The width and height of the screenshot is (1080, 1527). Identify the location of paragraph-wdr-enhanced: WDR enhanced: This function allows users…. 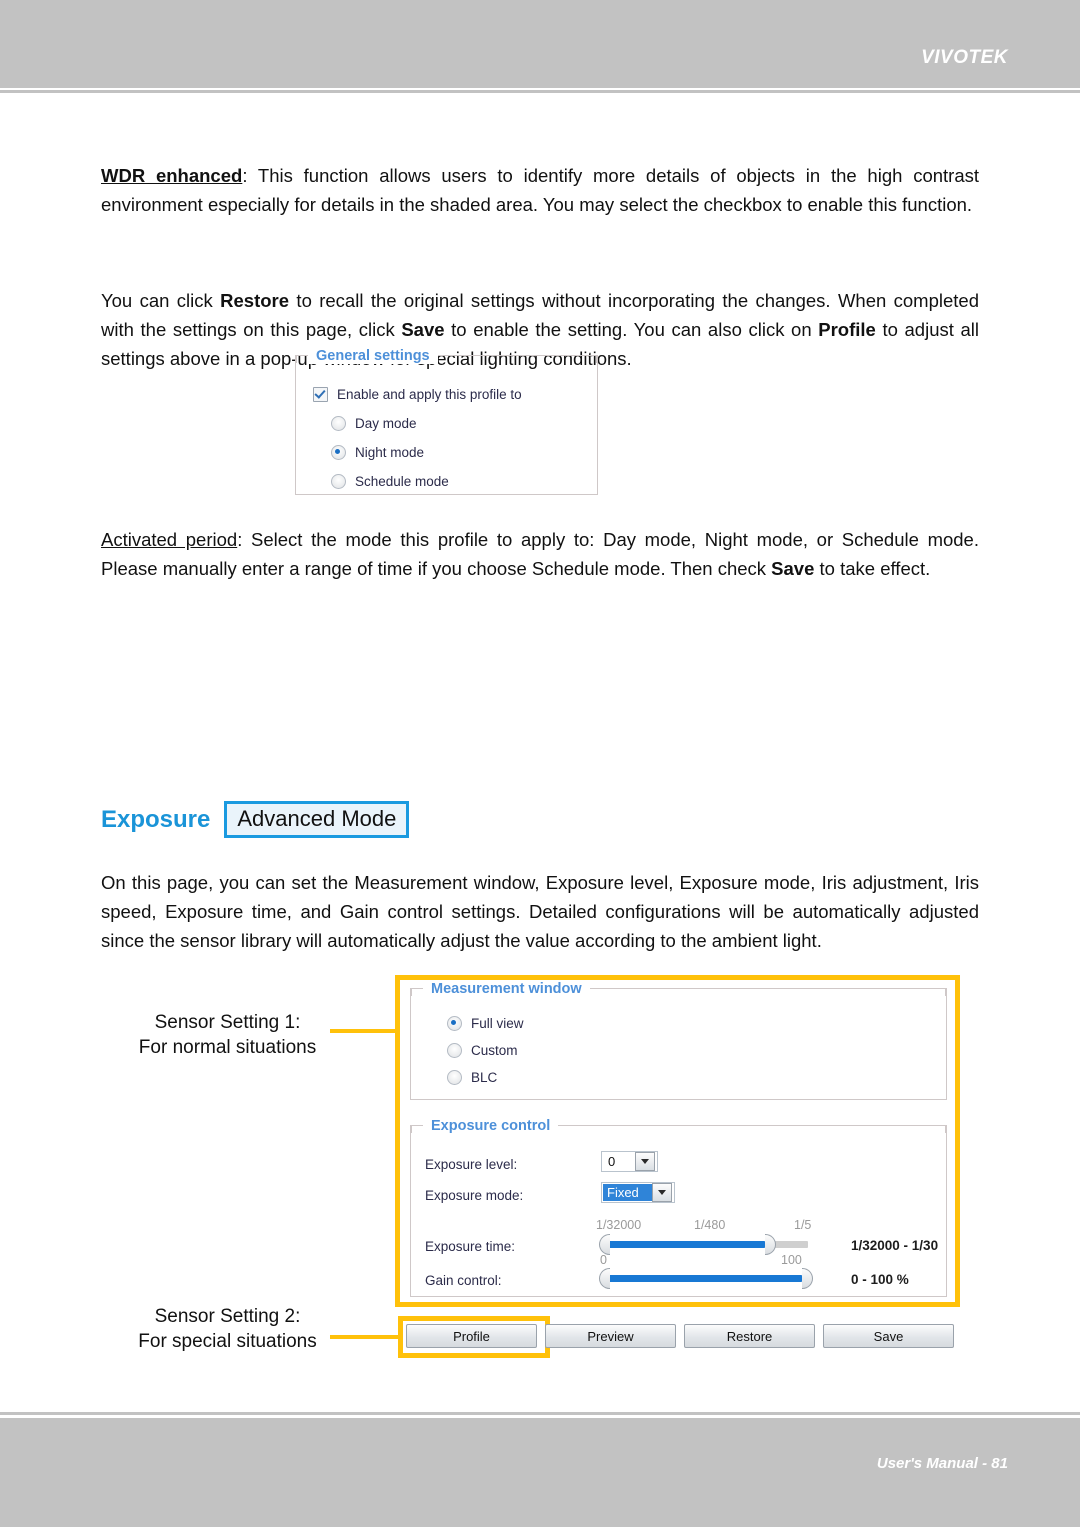
(540, 189).